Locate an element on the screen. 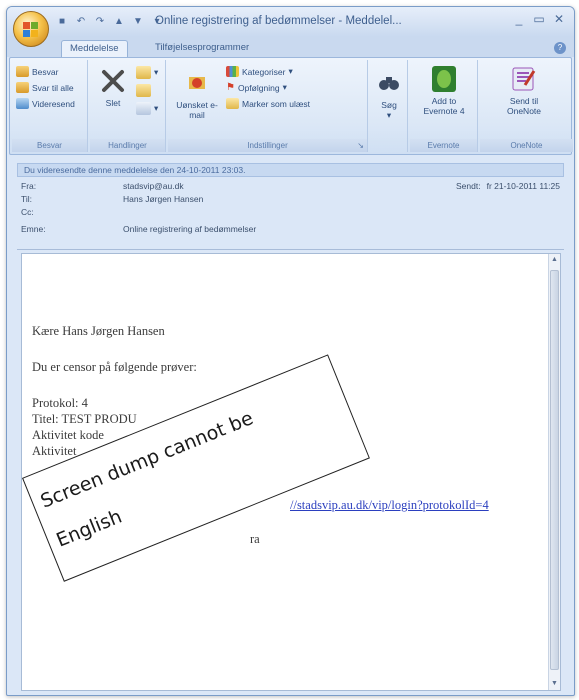  reply-icon is located at coordinates (22, 71).